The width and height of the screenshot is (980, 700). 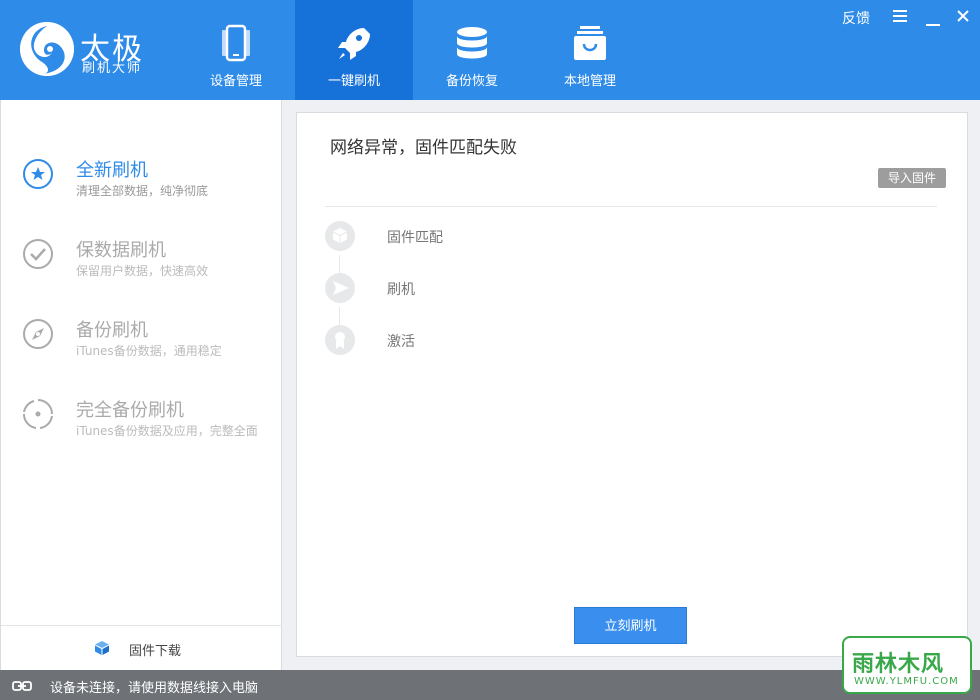 I want to click on star-circle-icon, so click(x=38, y=174).